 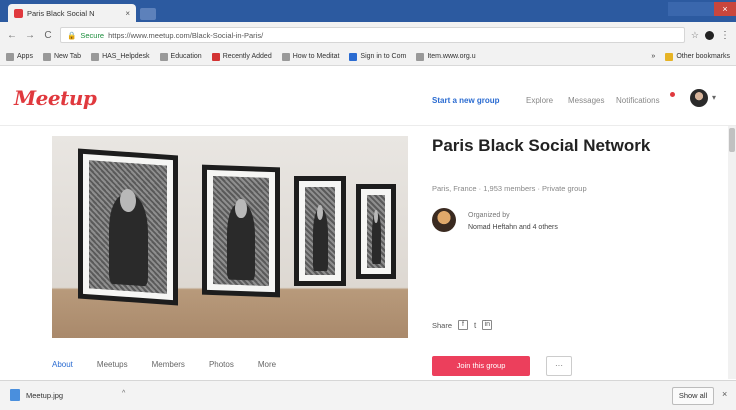 What do you see at coordinates (487, 325) in the screenshot?
I see `linkedin-icon: in` at bounding box center [487, 325].